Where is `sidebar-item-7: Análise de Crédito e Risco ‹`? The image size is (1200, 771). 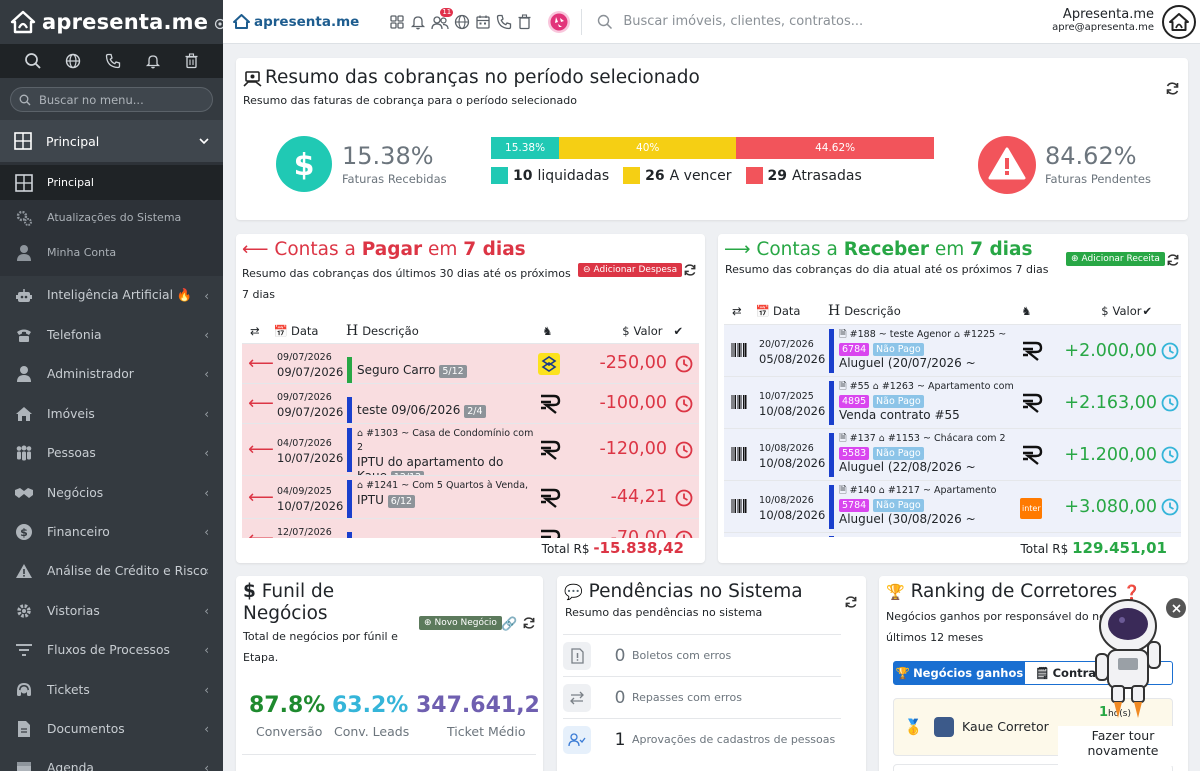
sidebar-item-7: Análise de Crédito e Risco ‹ is located at coordinates (111, 571).